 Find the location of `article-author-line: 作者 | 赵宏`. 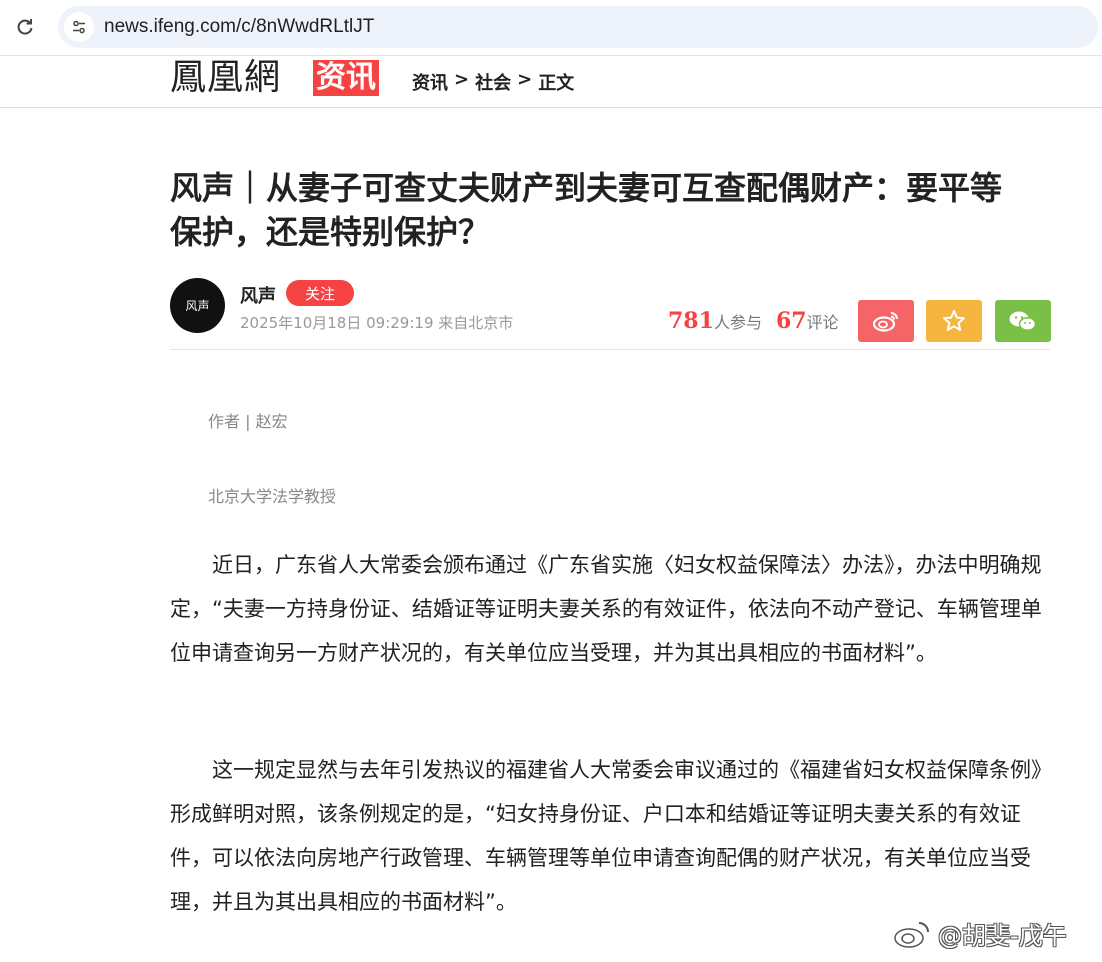

article-author-line: 作者 | 赵宏 is located at coordinates (248, 421).